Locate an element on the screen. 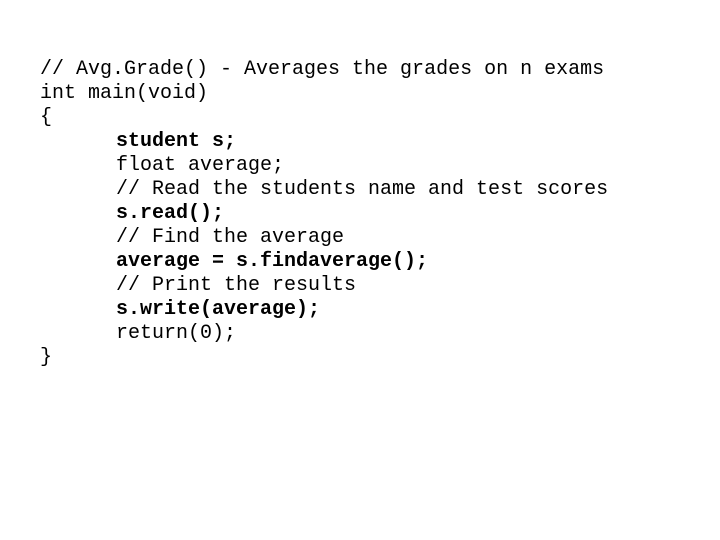 The image size is (720, 540). code-line: s.read(); is located at coordinates (170, 213).